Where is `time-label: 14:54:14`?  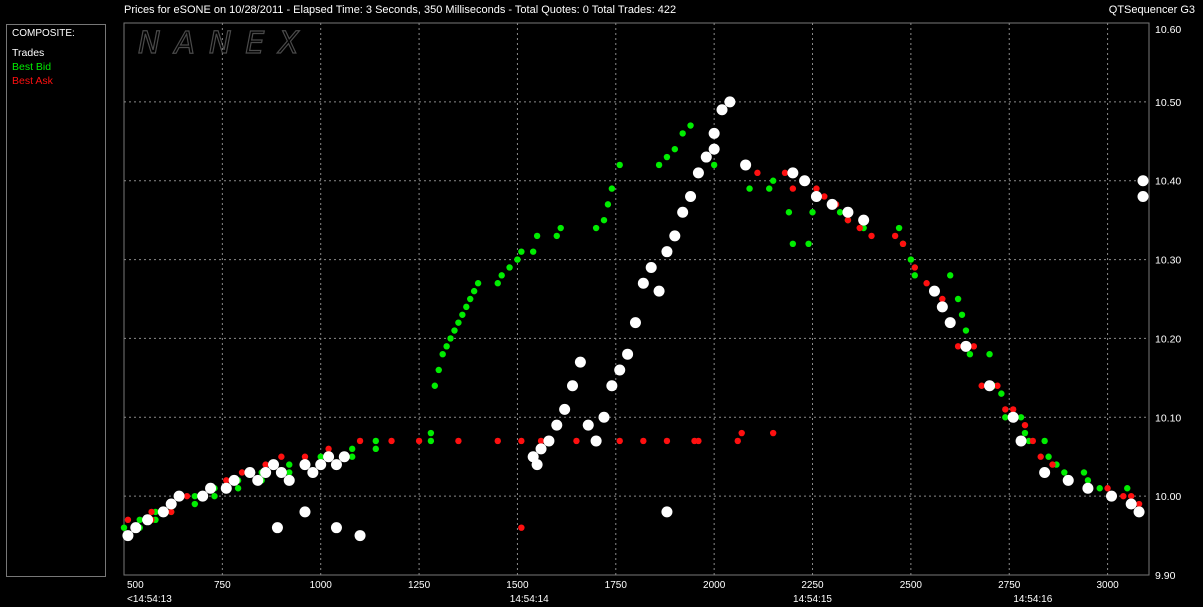 time-label: 14:54:14 is located at coordinates (529, 599).